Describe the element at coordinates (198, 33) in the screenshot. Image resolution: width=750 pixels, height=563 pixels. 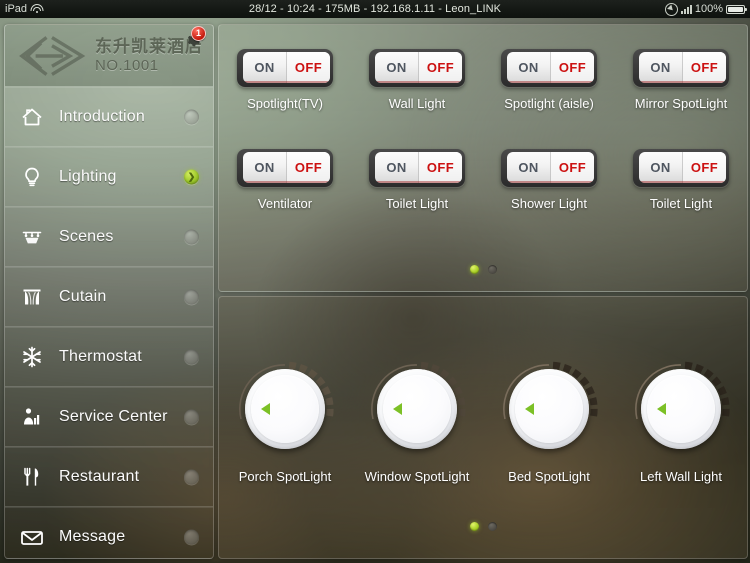
I see `settings-badge: 1` at that location.